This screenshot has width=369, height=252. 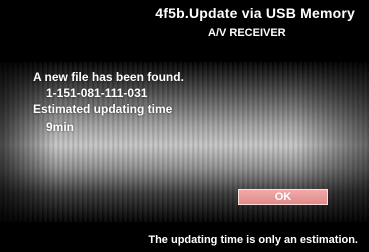 What do you see at coordinates (247, 33) in the screenshot?
I see `device-subtitle: A/V RECEIVER` at bounding box center [247, 33].